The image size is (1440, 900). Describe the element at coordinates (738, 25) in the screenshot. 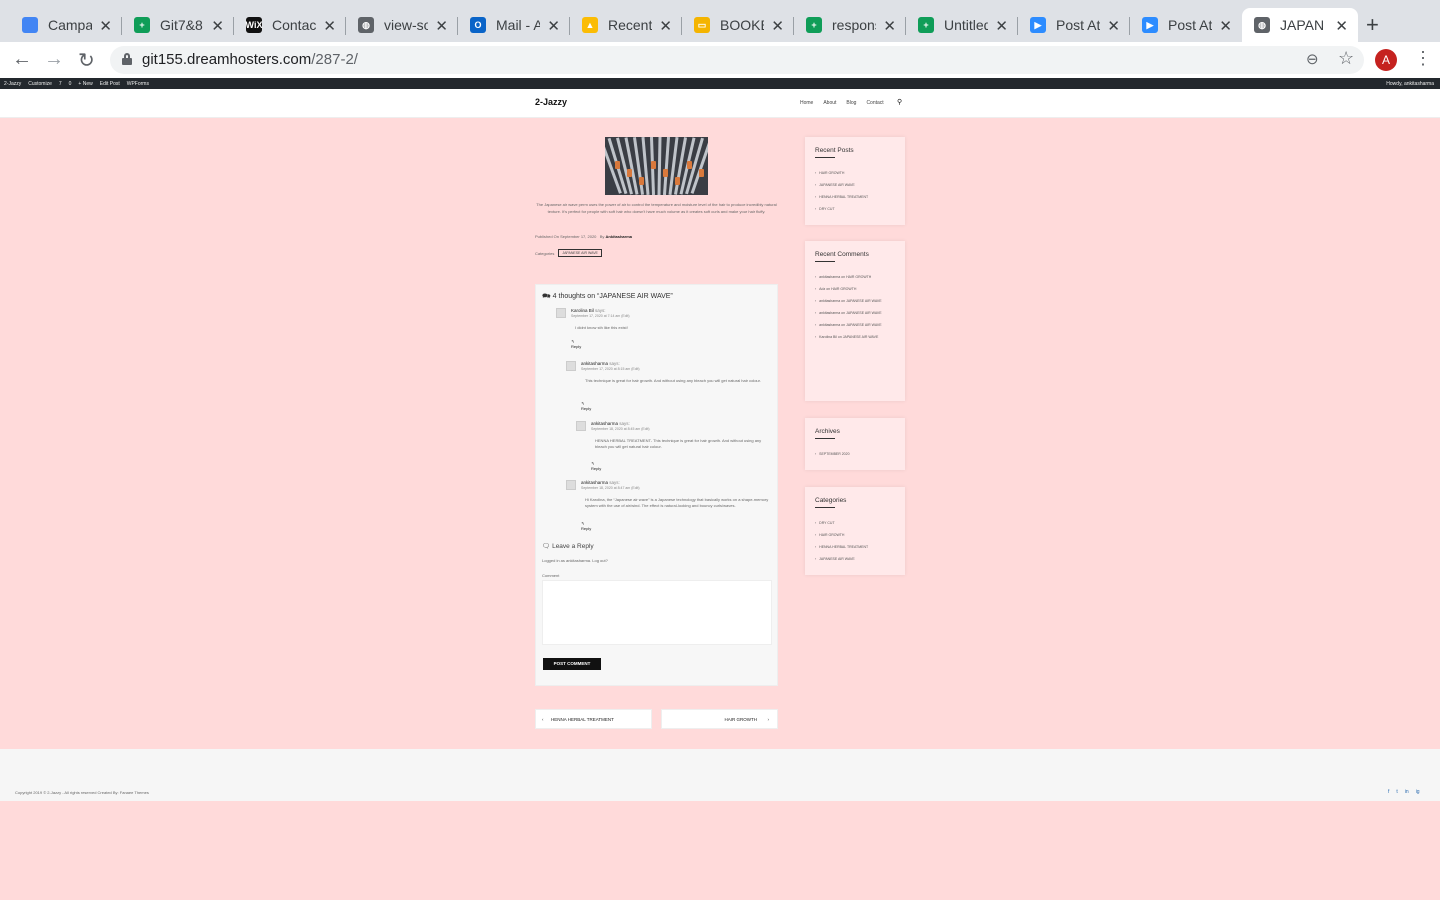

I see `browser-tab: ▭ BOOKBO ✕` at that location.